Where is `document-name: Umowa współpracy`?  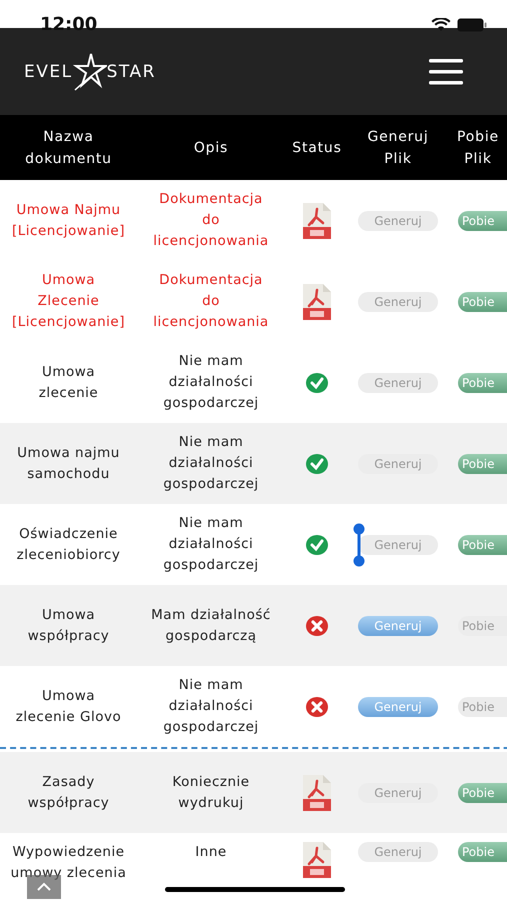 document-name: Umowa współpracy is located at coordinates (68, 626).